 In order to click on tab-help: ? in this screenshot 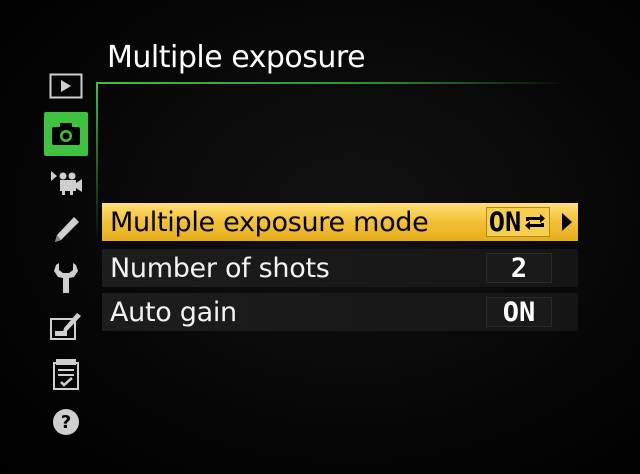, I will do `click(66, 422)`.